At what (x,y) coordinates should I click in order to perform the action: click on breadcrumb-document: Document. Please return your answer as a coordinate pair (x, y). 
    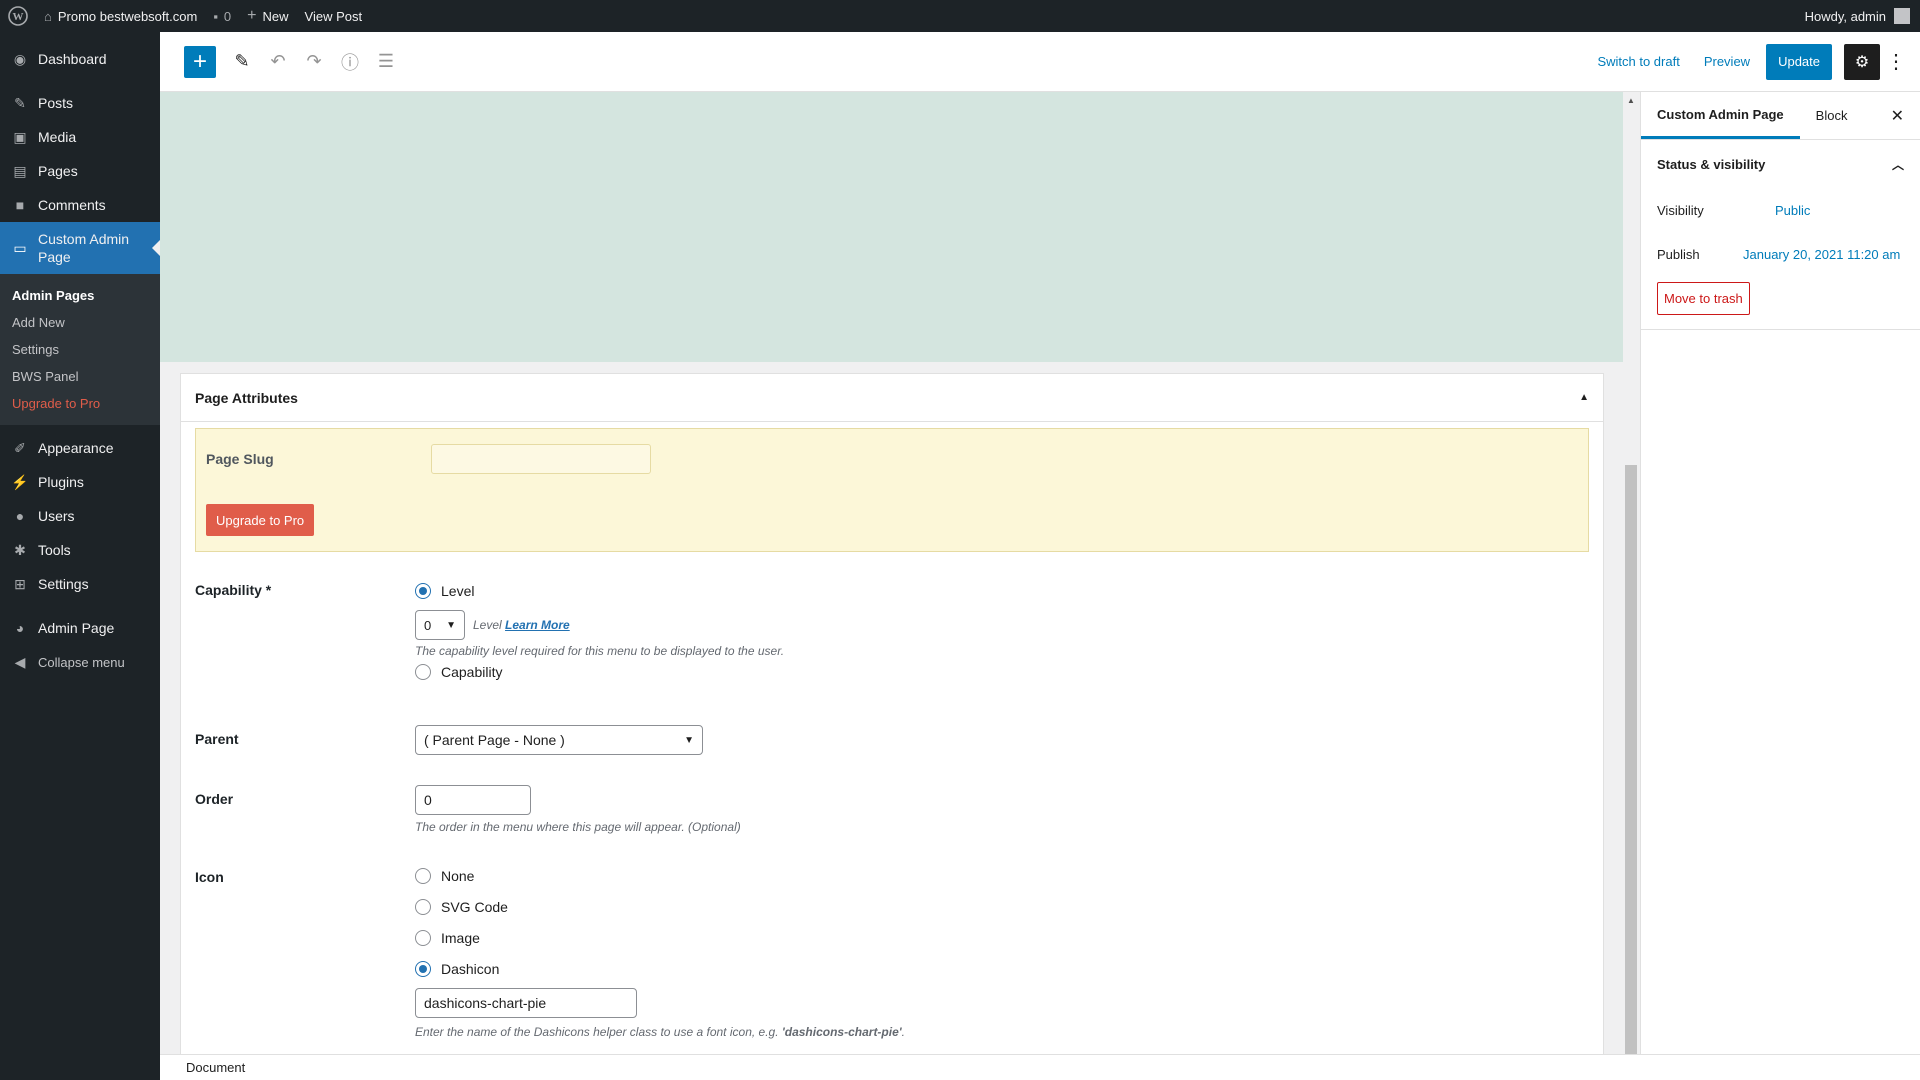
    Looking at the image, I should click on (215, 1067).